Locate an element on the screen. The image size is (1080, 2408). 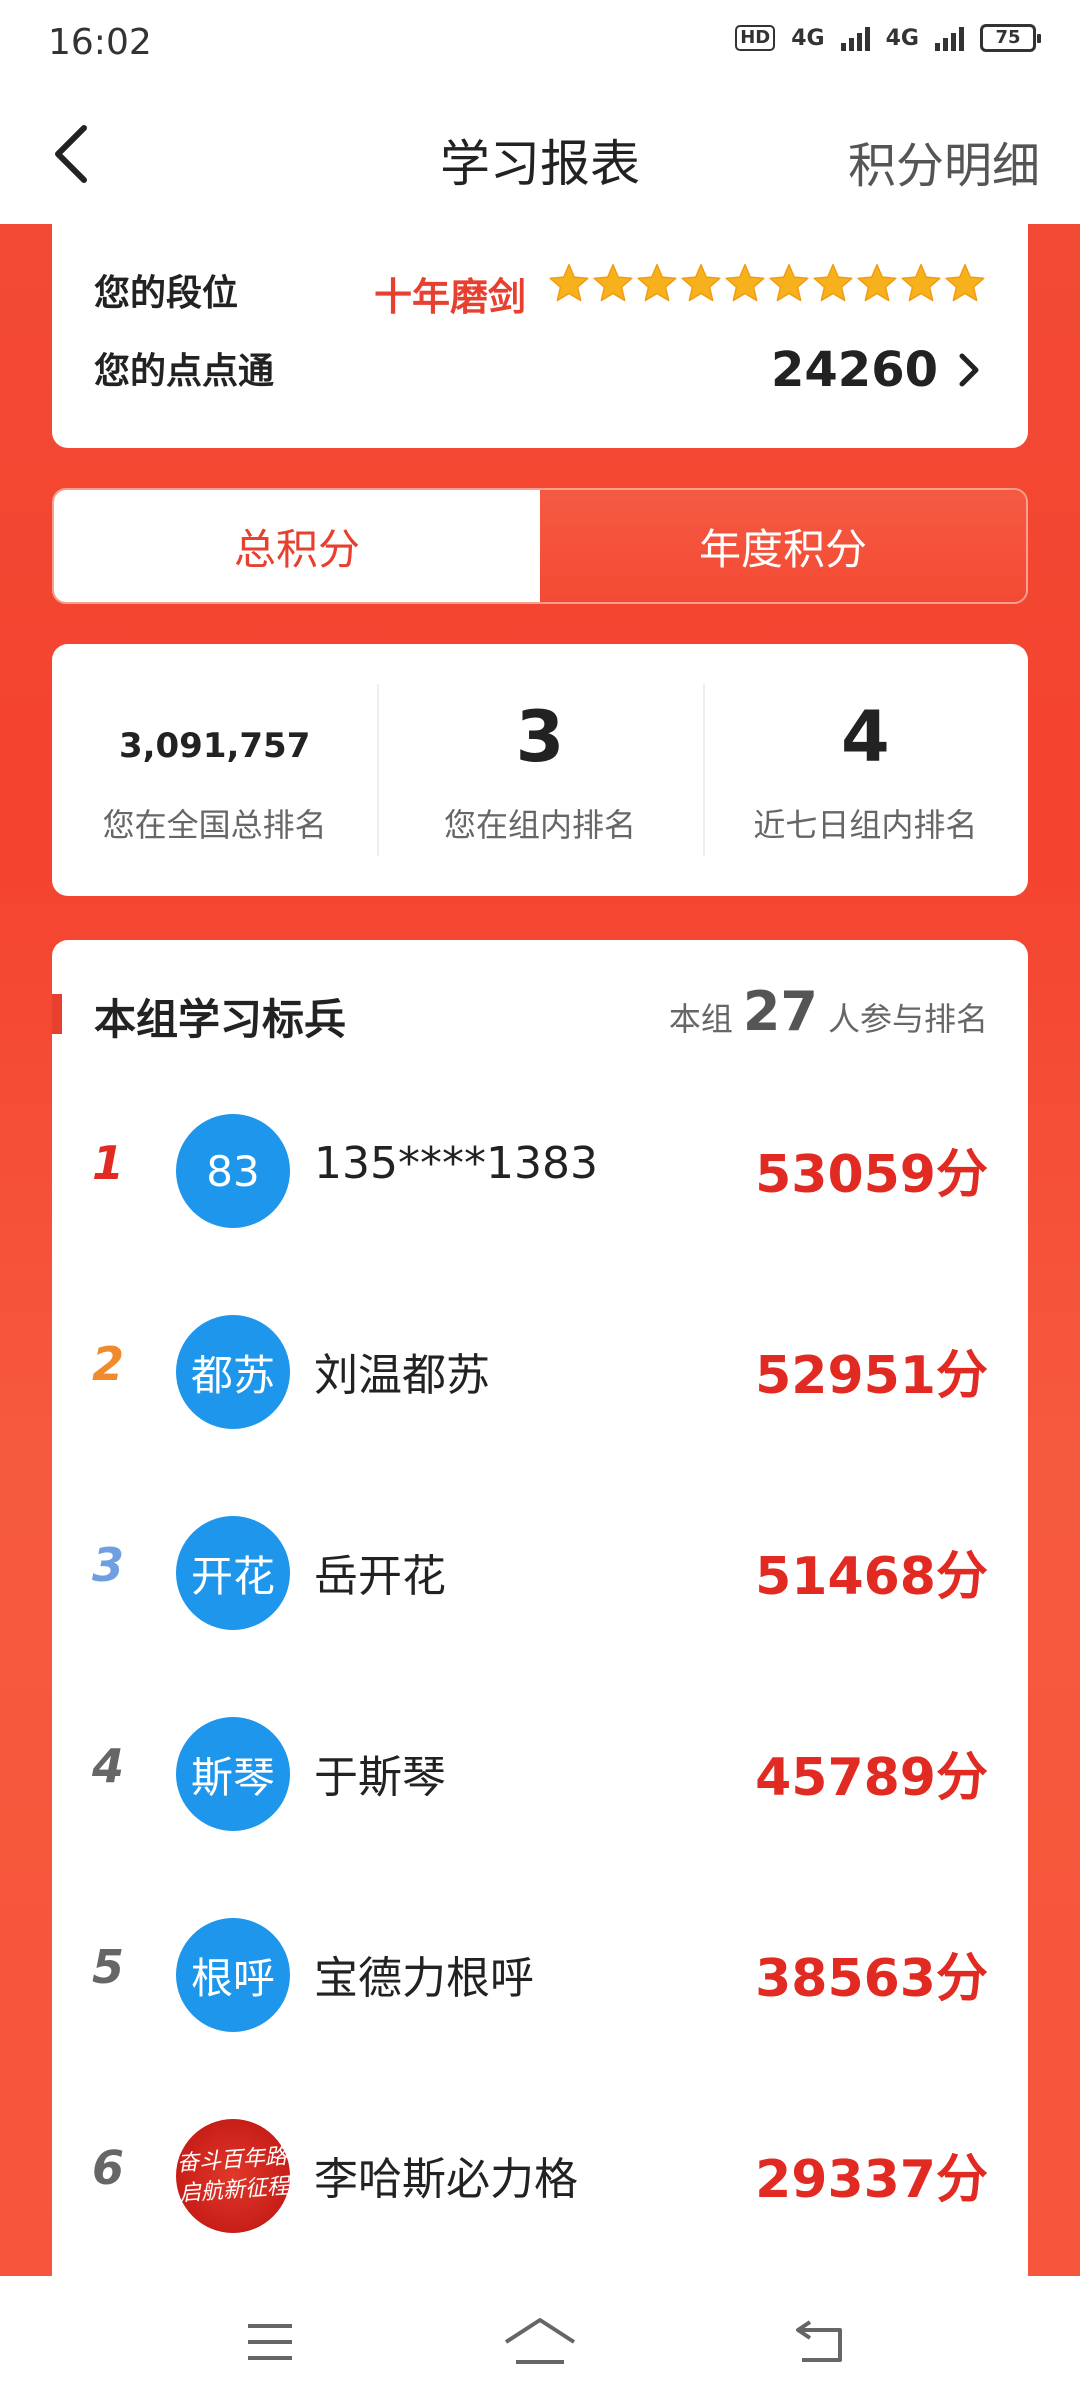
stat-label: 您在组内排名 is located at coordinates (539, 825).